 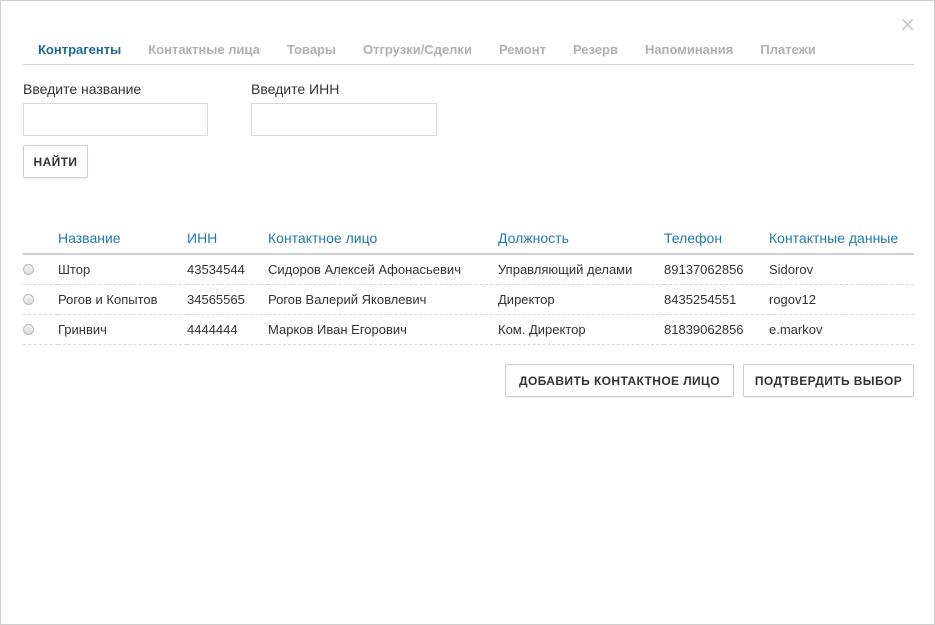 What do you see at coordinates (122, 299) in the screenshot?
I see `cell-name: Рогов и Копытов` at bounding box center [122, 299].